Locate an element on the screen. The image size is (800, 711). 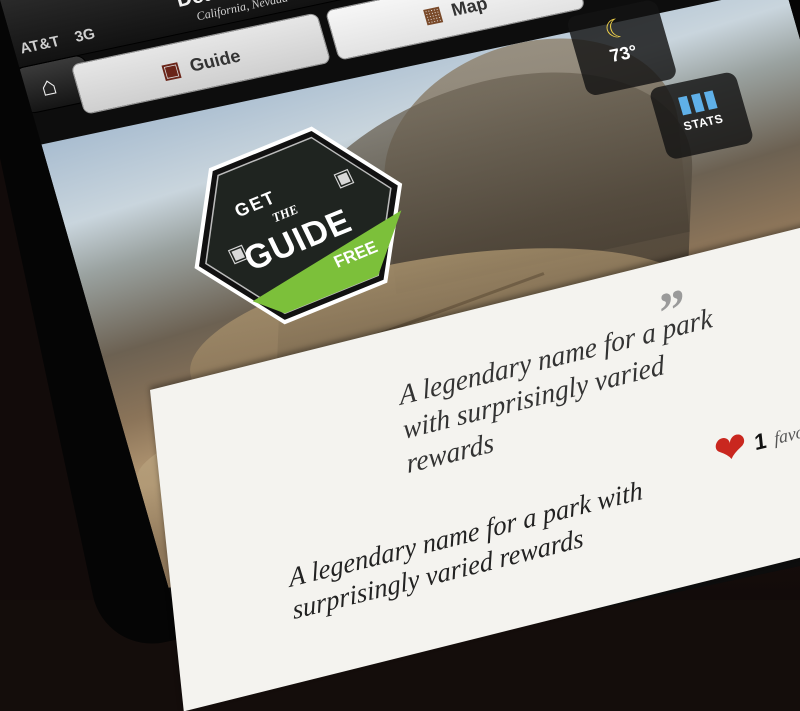
favorites: ❤ 1 favorites is located at coordinates (756, 438).